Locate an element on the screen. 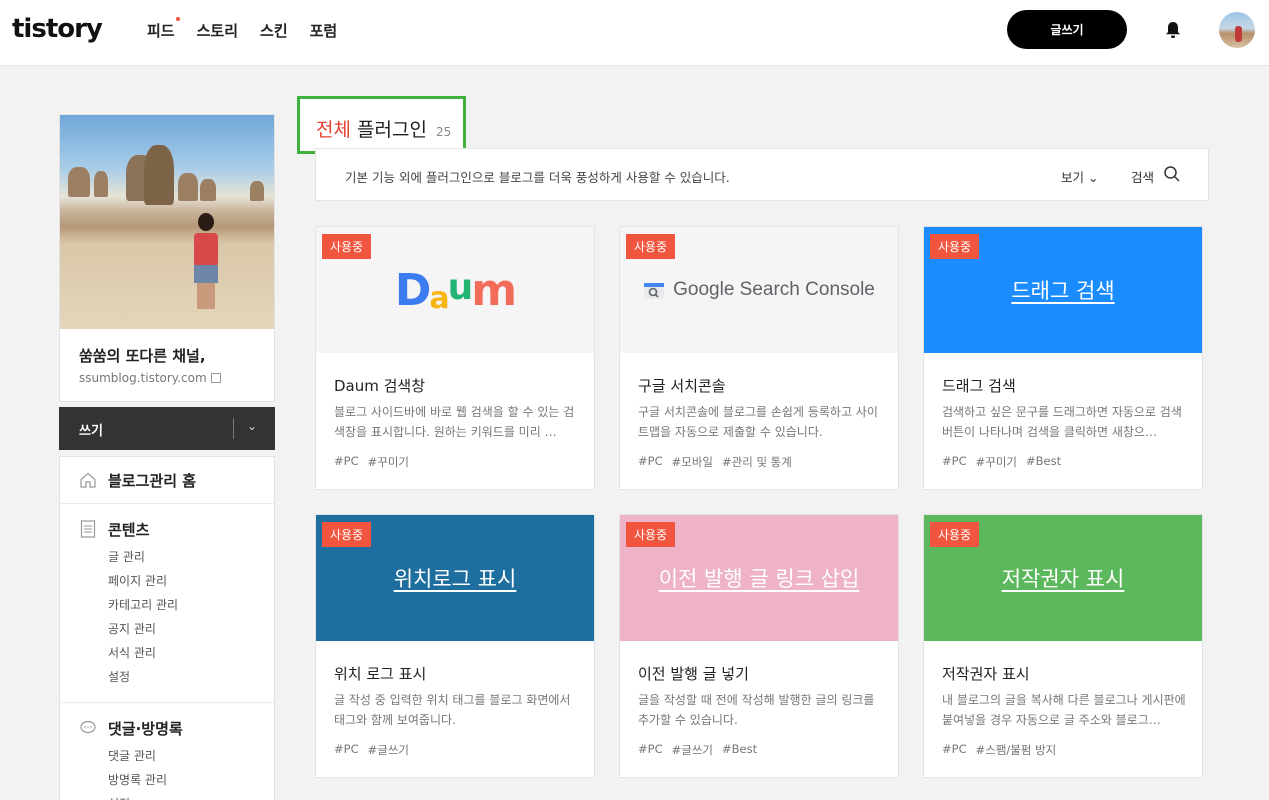 The height and width of the screenshot is (800, 1269). menu-item-template-manage: 서식 관리 is located at coordinates (132, 652).